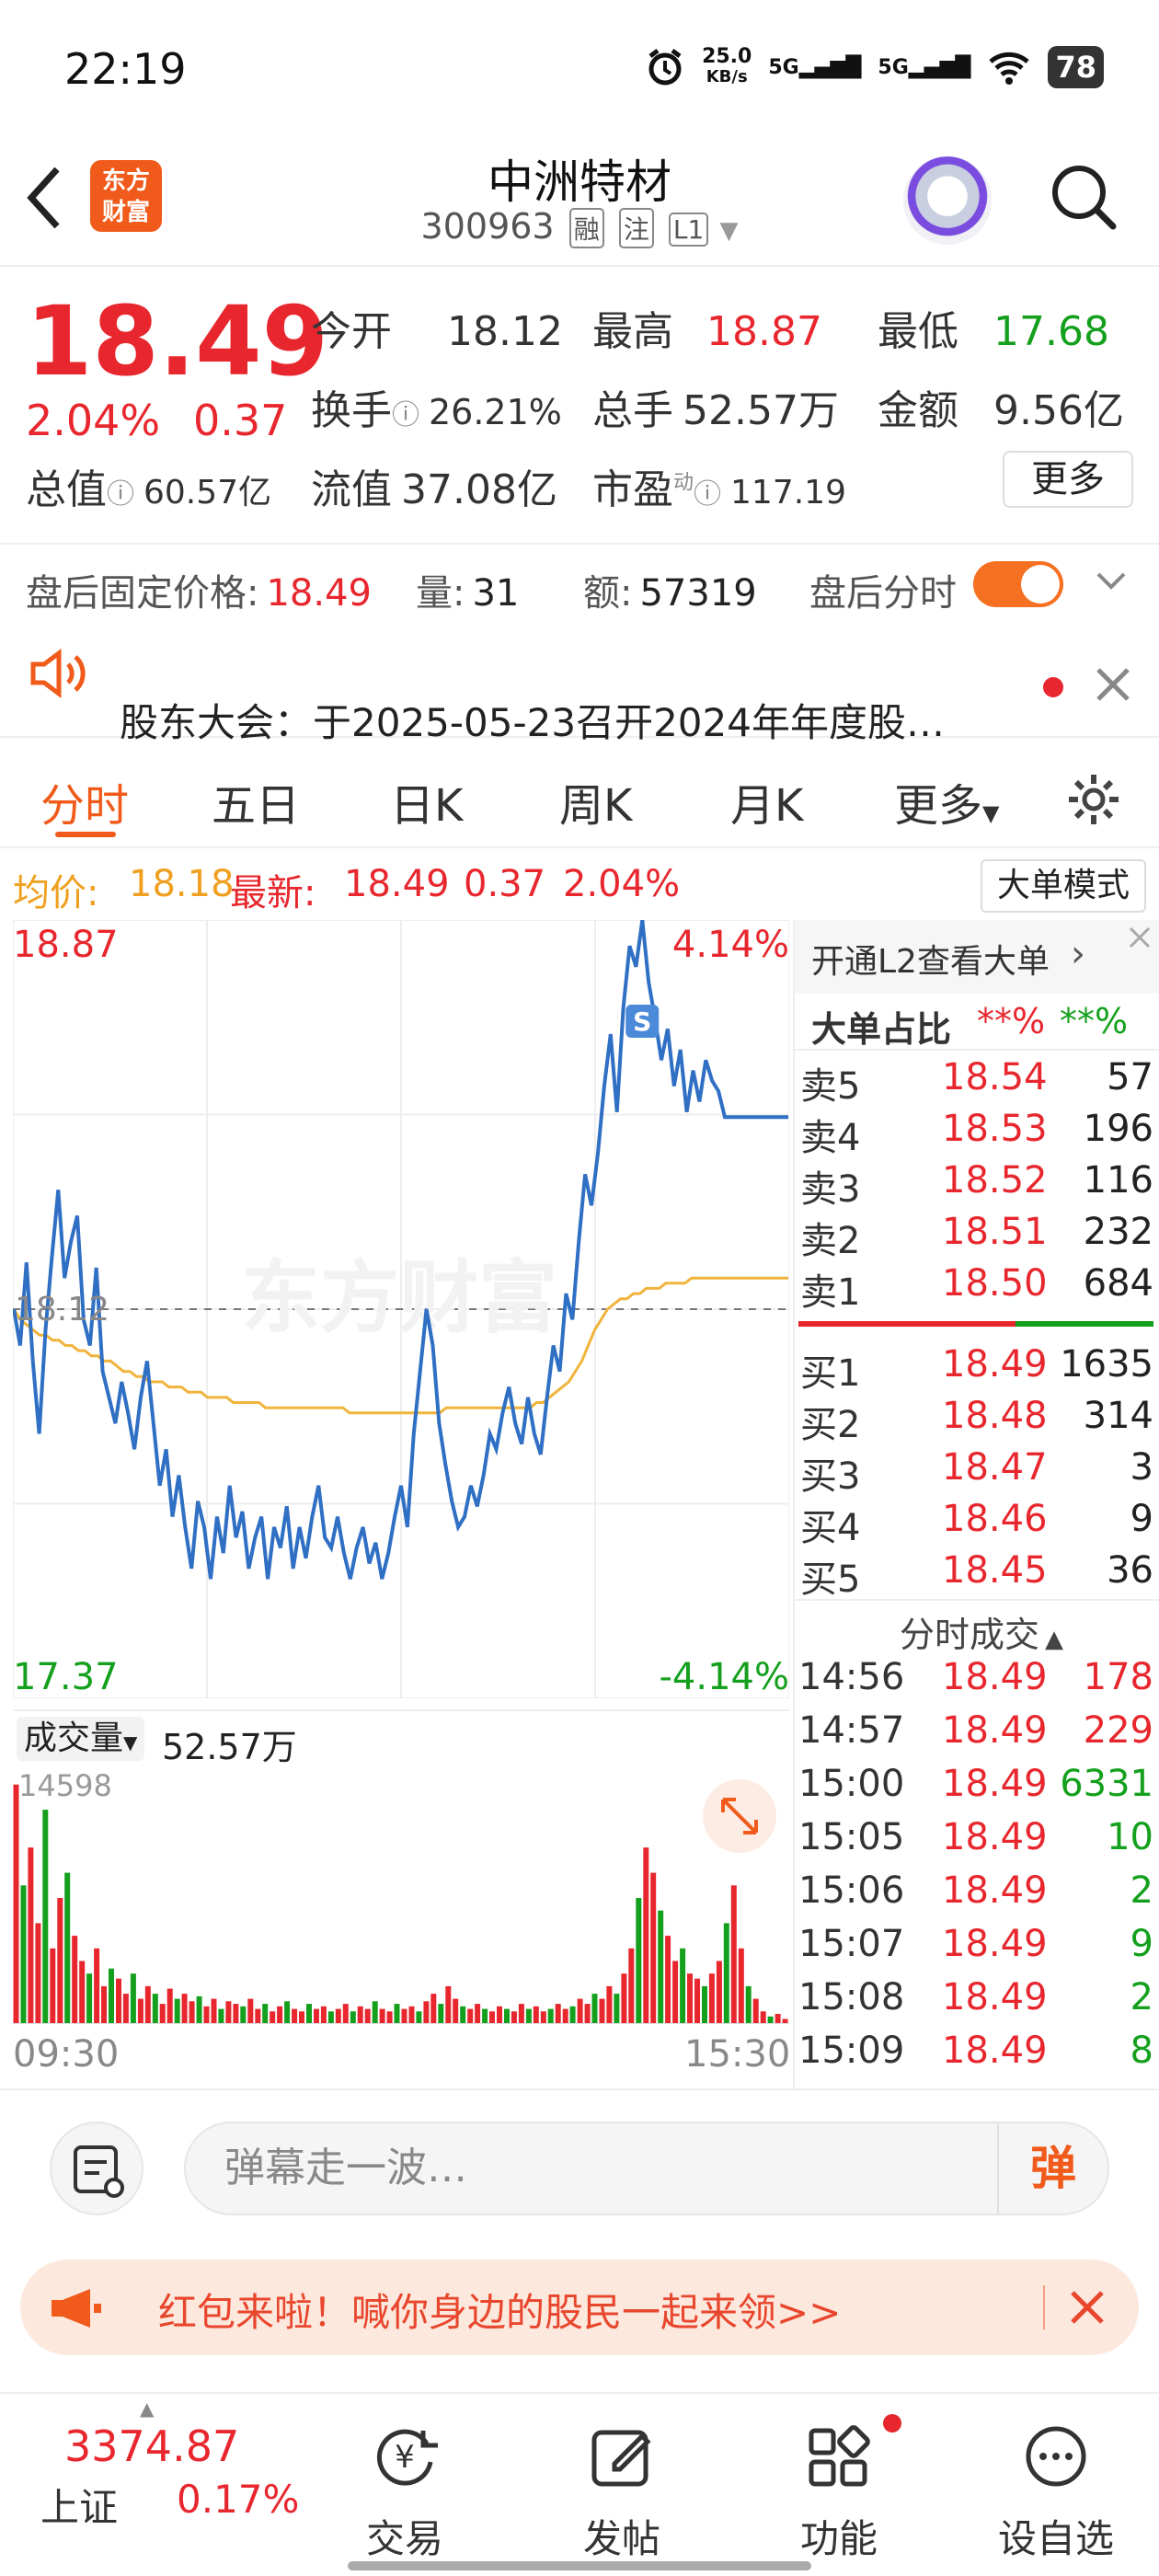  What do you see at coordinates (351, 331) in the screenshot?
I see `open-label: 今开` at bounding box center [351, 331].